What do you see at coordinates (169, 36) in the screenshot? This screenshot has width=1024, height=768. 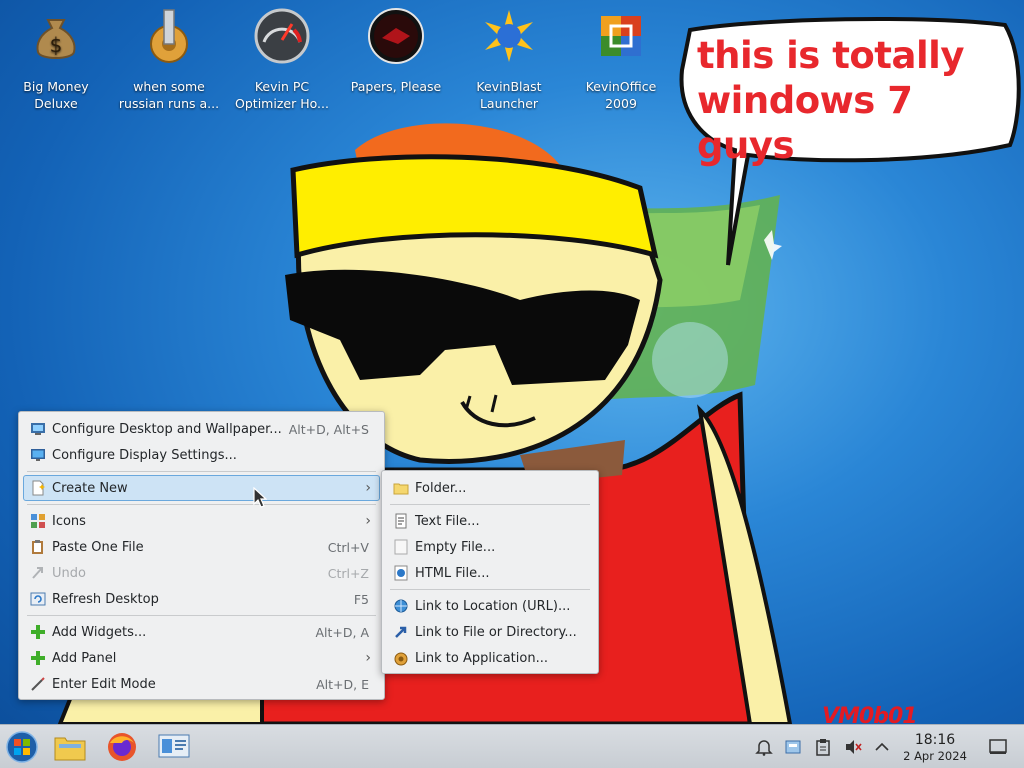 I see `gear-tower-icon` at bounding box center [169, 36].